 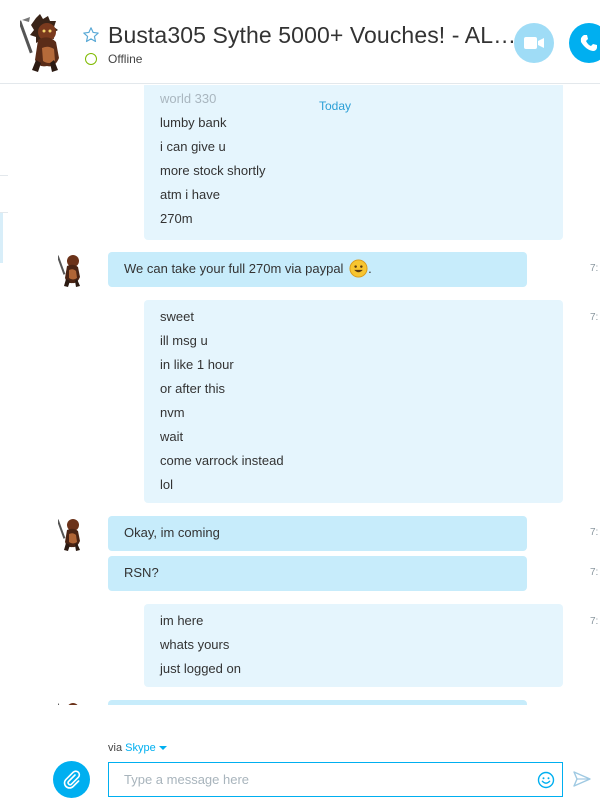 What do you see at coordinates (200, 668) in the screenshot?
I see `message-line: just logged on` at bounding box center [200, 668].